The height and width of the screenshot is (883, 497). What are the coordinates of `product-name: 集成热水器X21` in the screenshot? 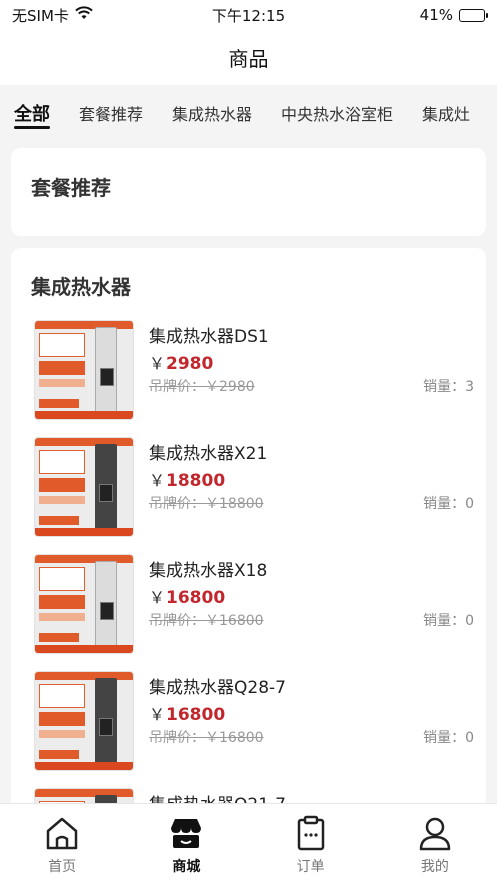 It's located at (208, 454).